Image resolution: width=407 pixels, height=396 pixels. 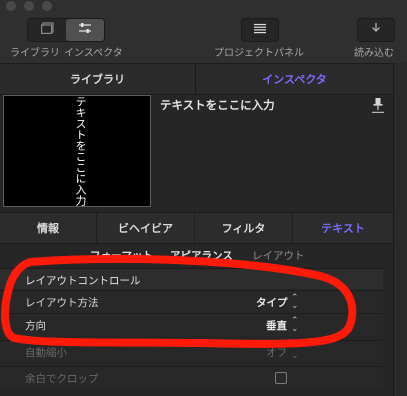 I want to click on import-button, so click(x=376, y=30).